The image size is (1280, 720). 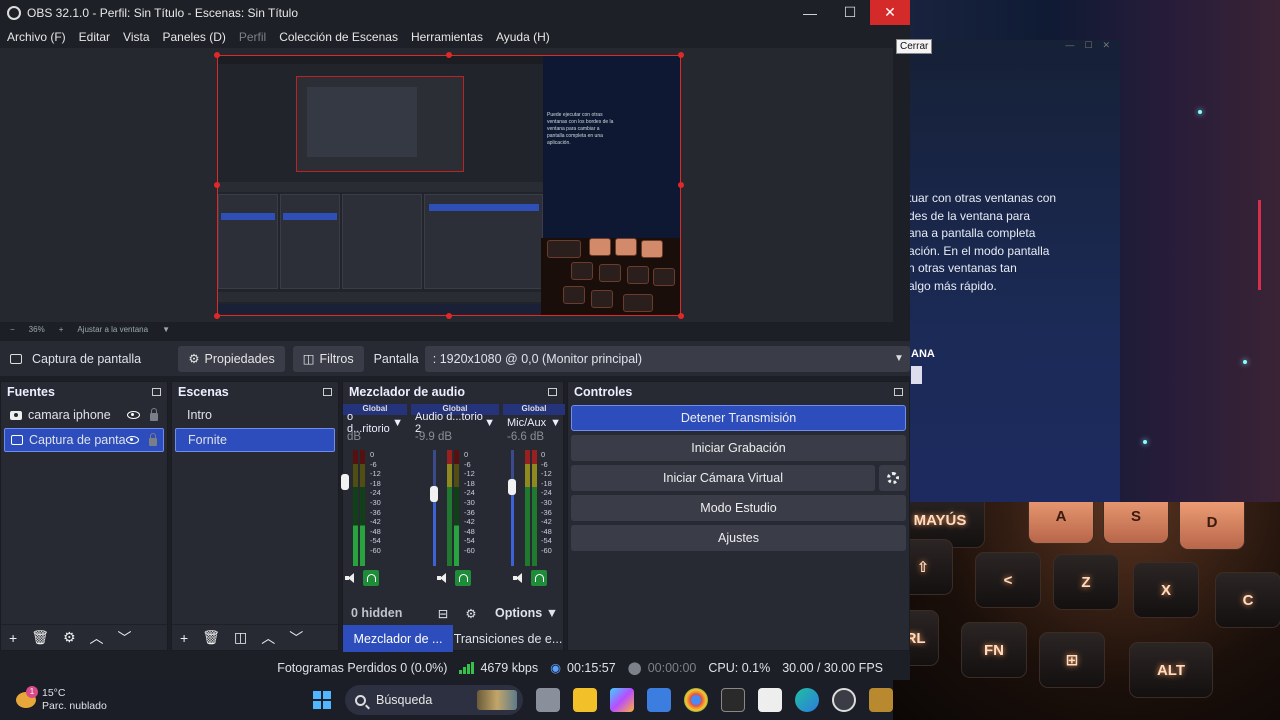 I want to click on game-app-icon, so click(x=881, y=700).